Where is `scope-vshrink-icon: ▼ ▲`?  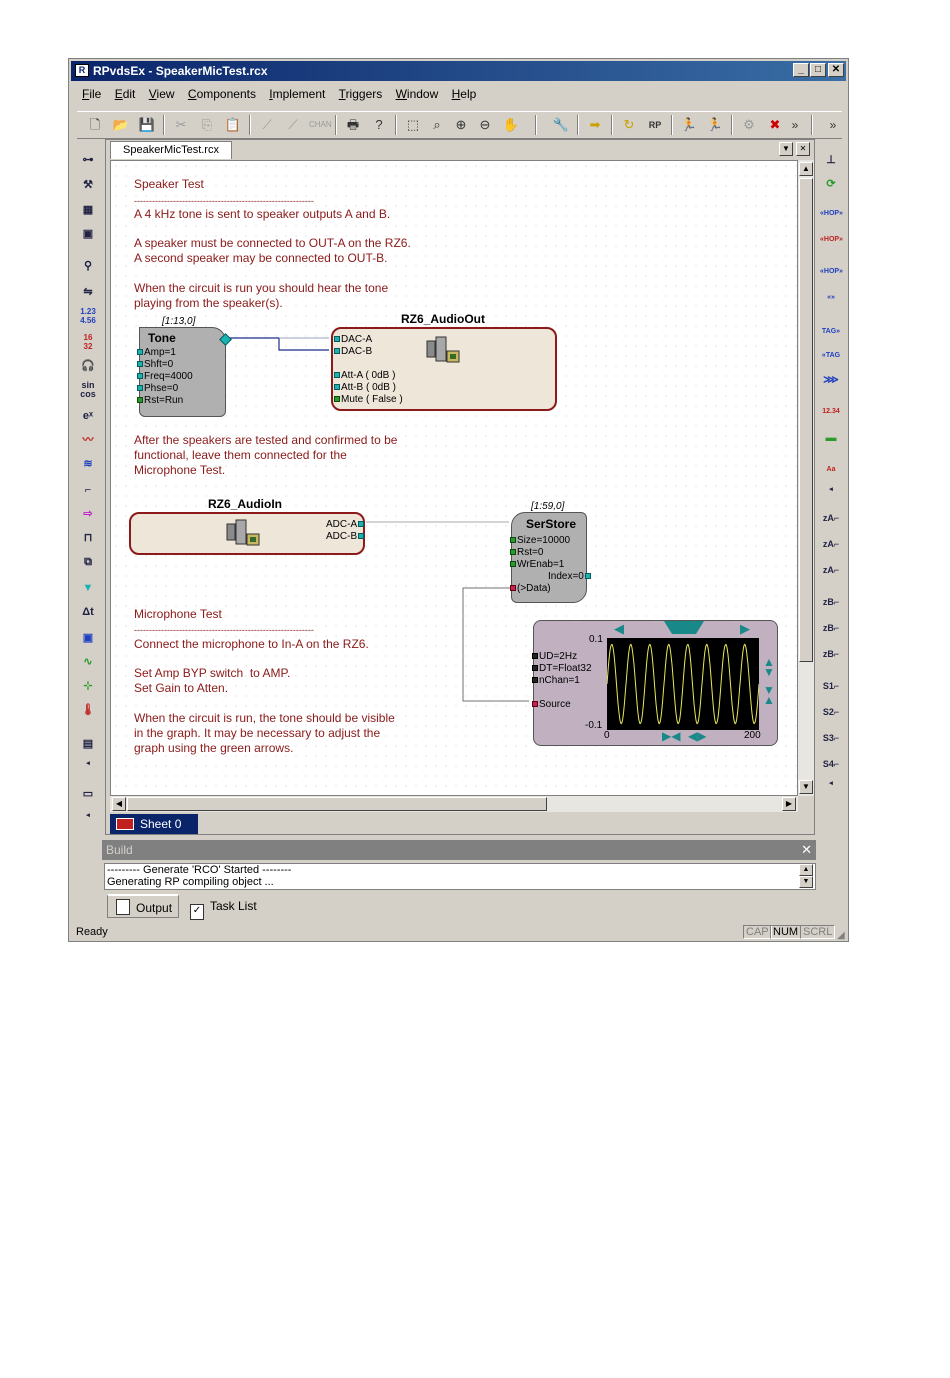 scope-vshrink-icon: ▼ ▲ is located at coordinates (769, 695).